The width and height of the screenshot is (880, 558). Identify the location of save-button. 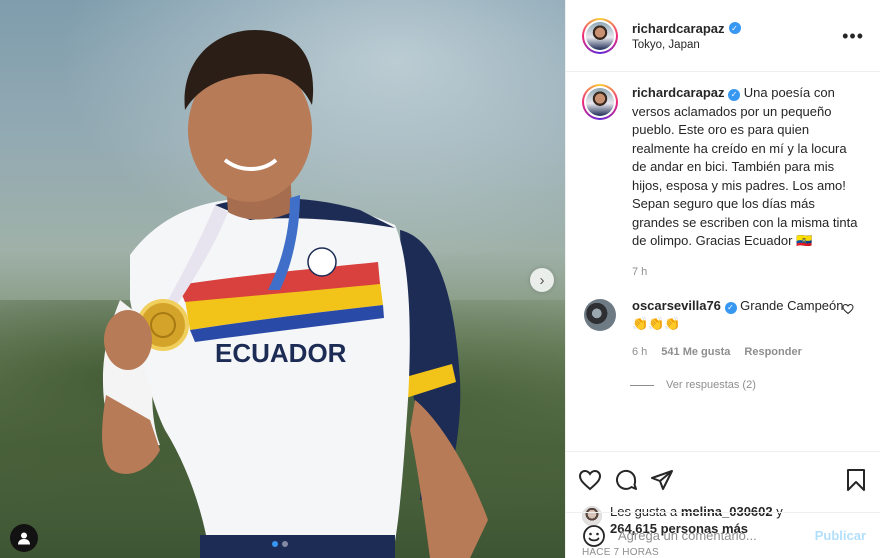
(850, 480).